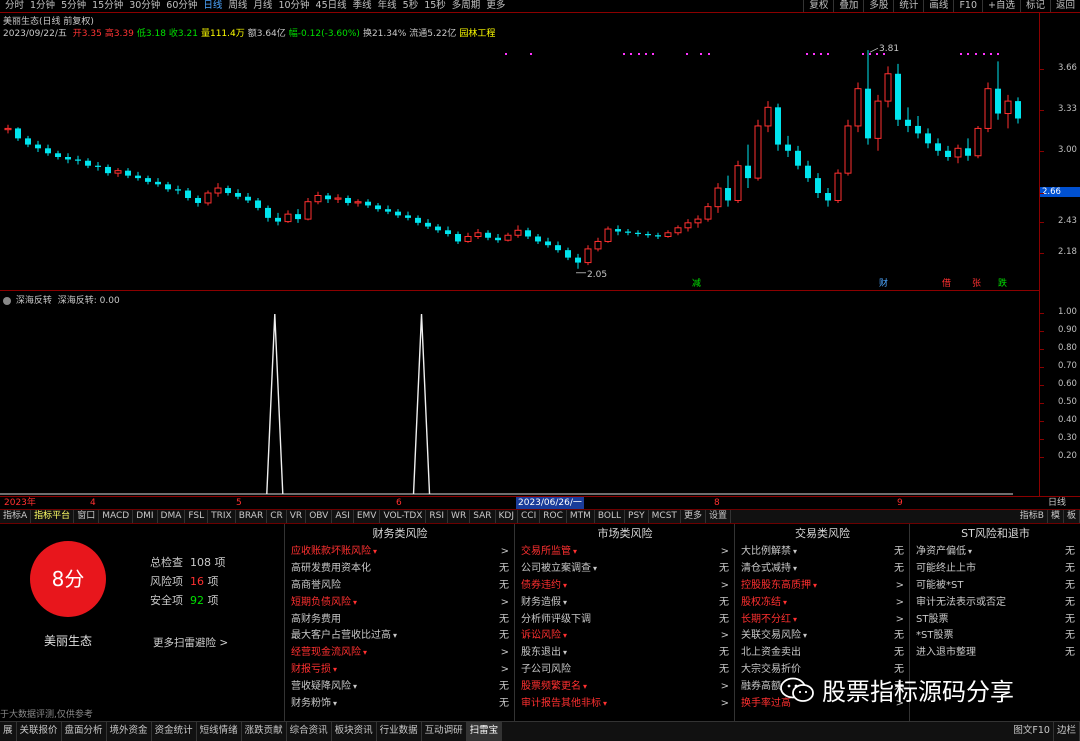 This screenshot has height=741, width=1080. Describe the element at coordinates (411, 6) in the screenshot. I see `period-tab: 5秒` at that location.